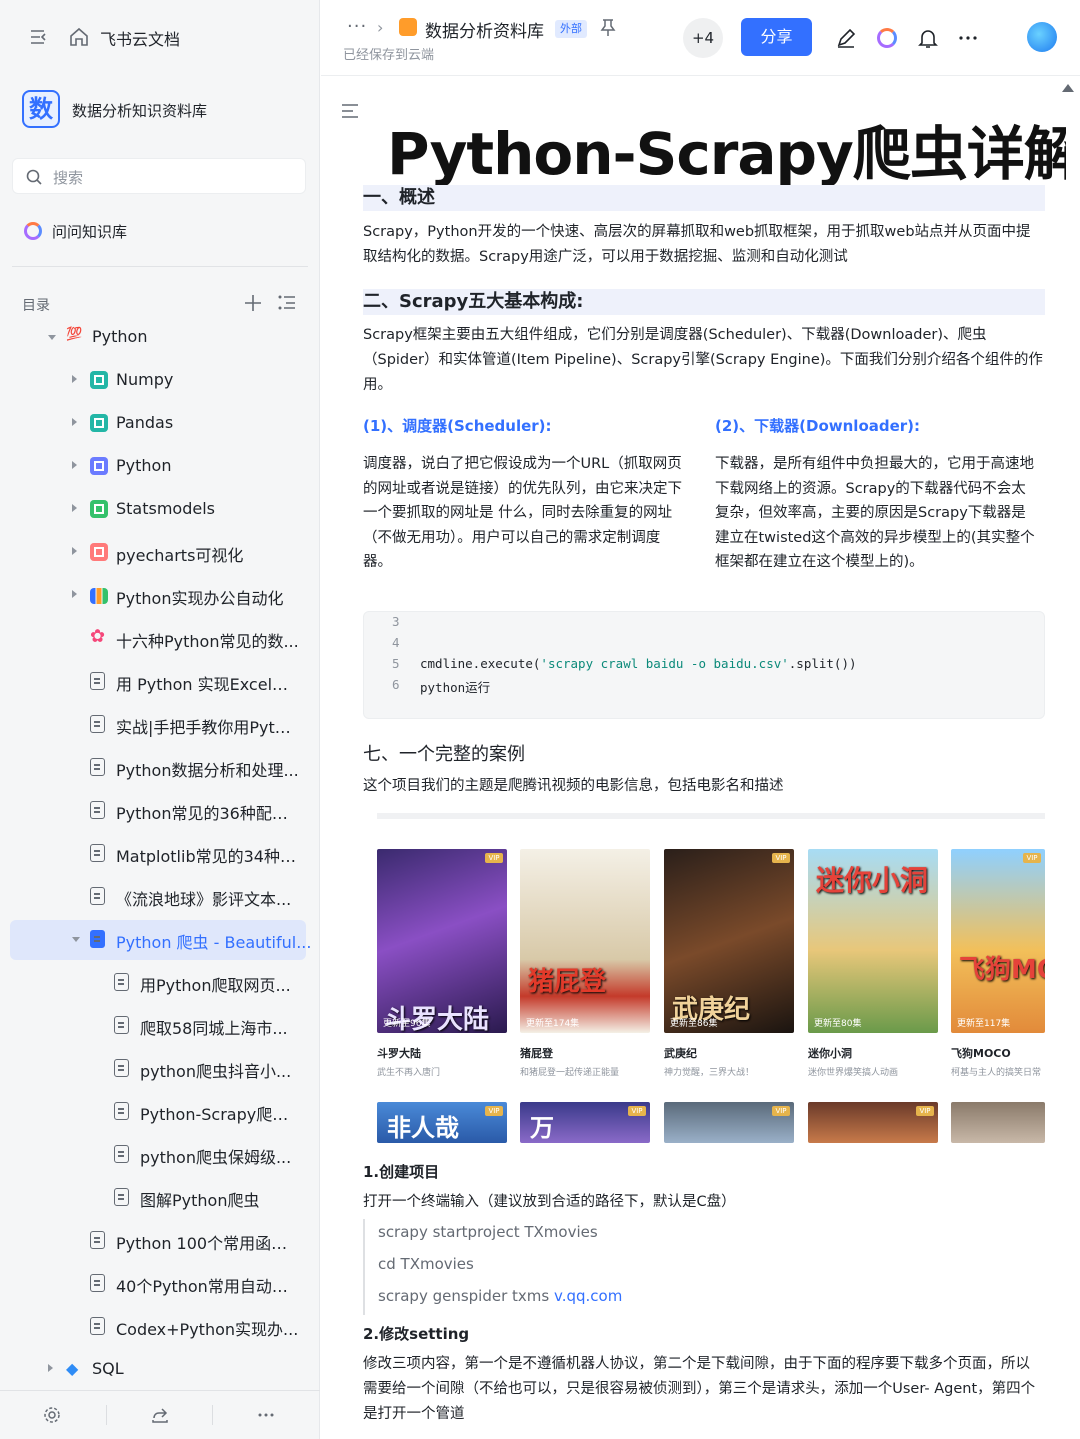 The height and width of the screenshot is (1439, 1080). What do you see at coordinates (160, 1415) in the screenshot?
I see `share-out-icon` at bounding box center [160, 1415].